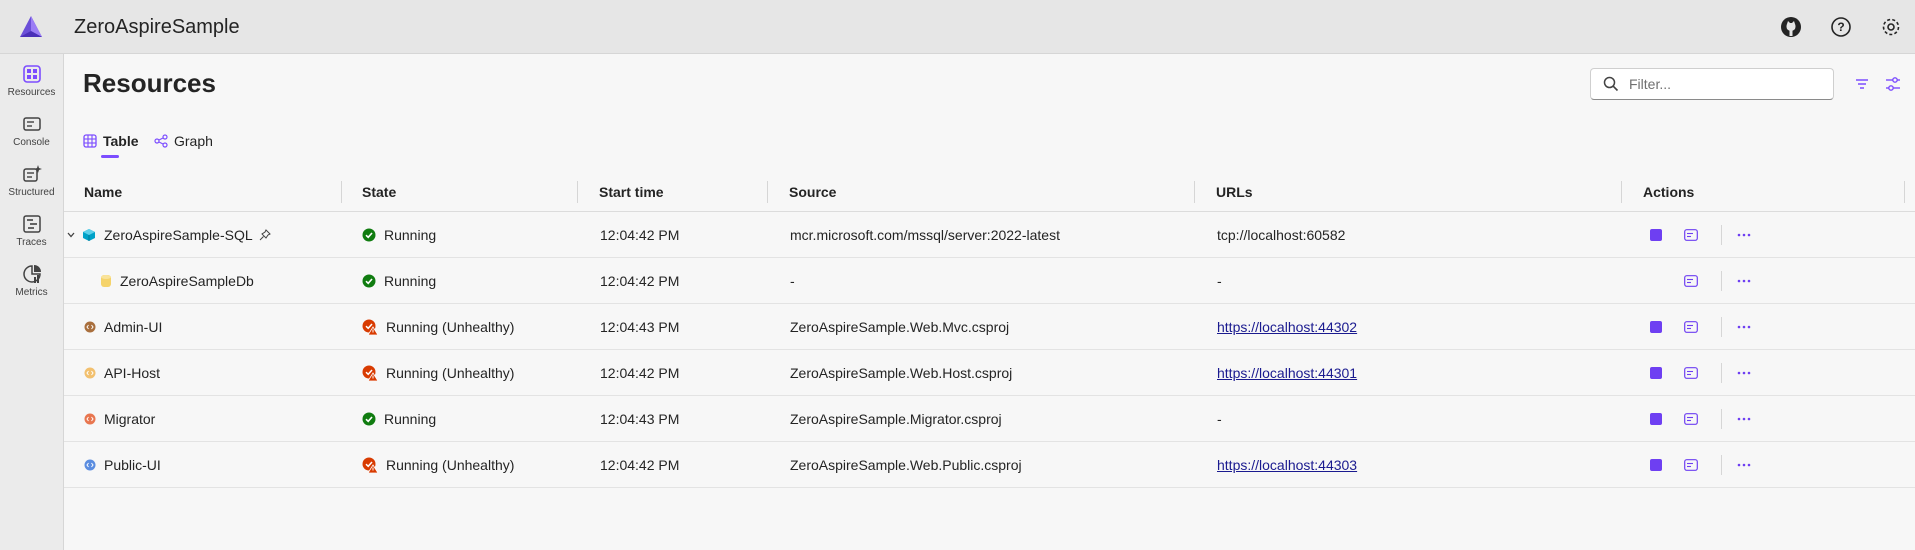 This screenshot has height=550, width=1915. Describe the element at coordinates (31, 124) in the screenshot. I see `console-icon` at that location.